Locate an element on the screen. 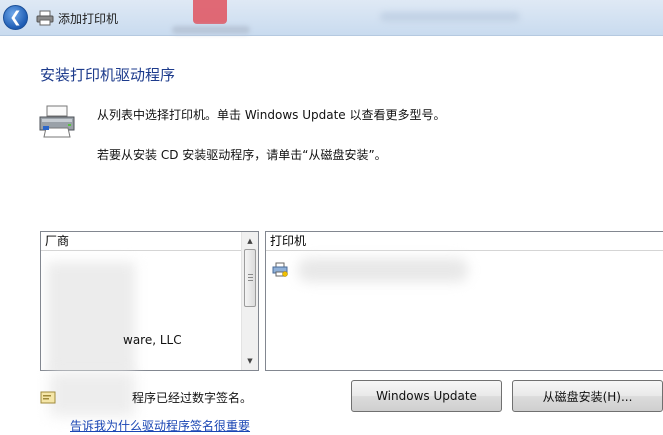  page-title: 安装打印机驱动程序 is located at coordinates (108, 75).